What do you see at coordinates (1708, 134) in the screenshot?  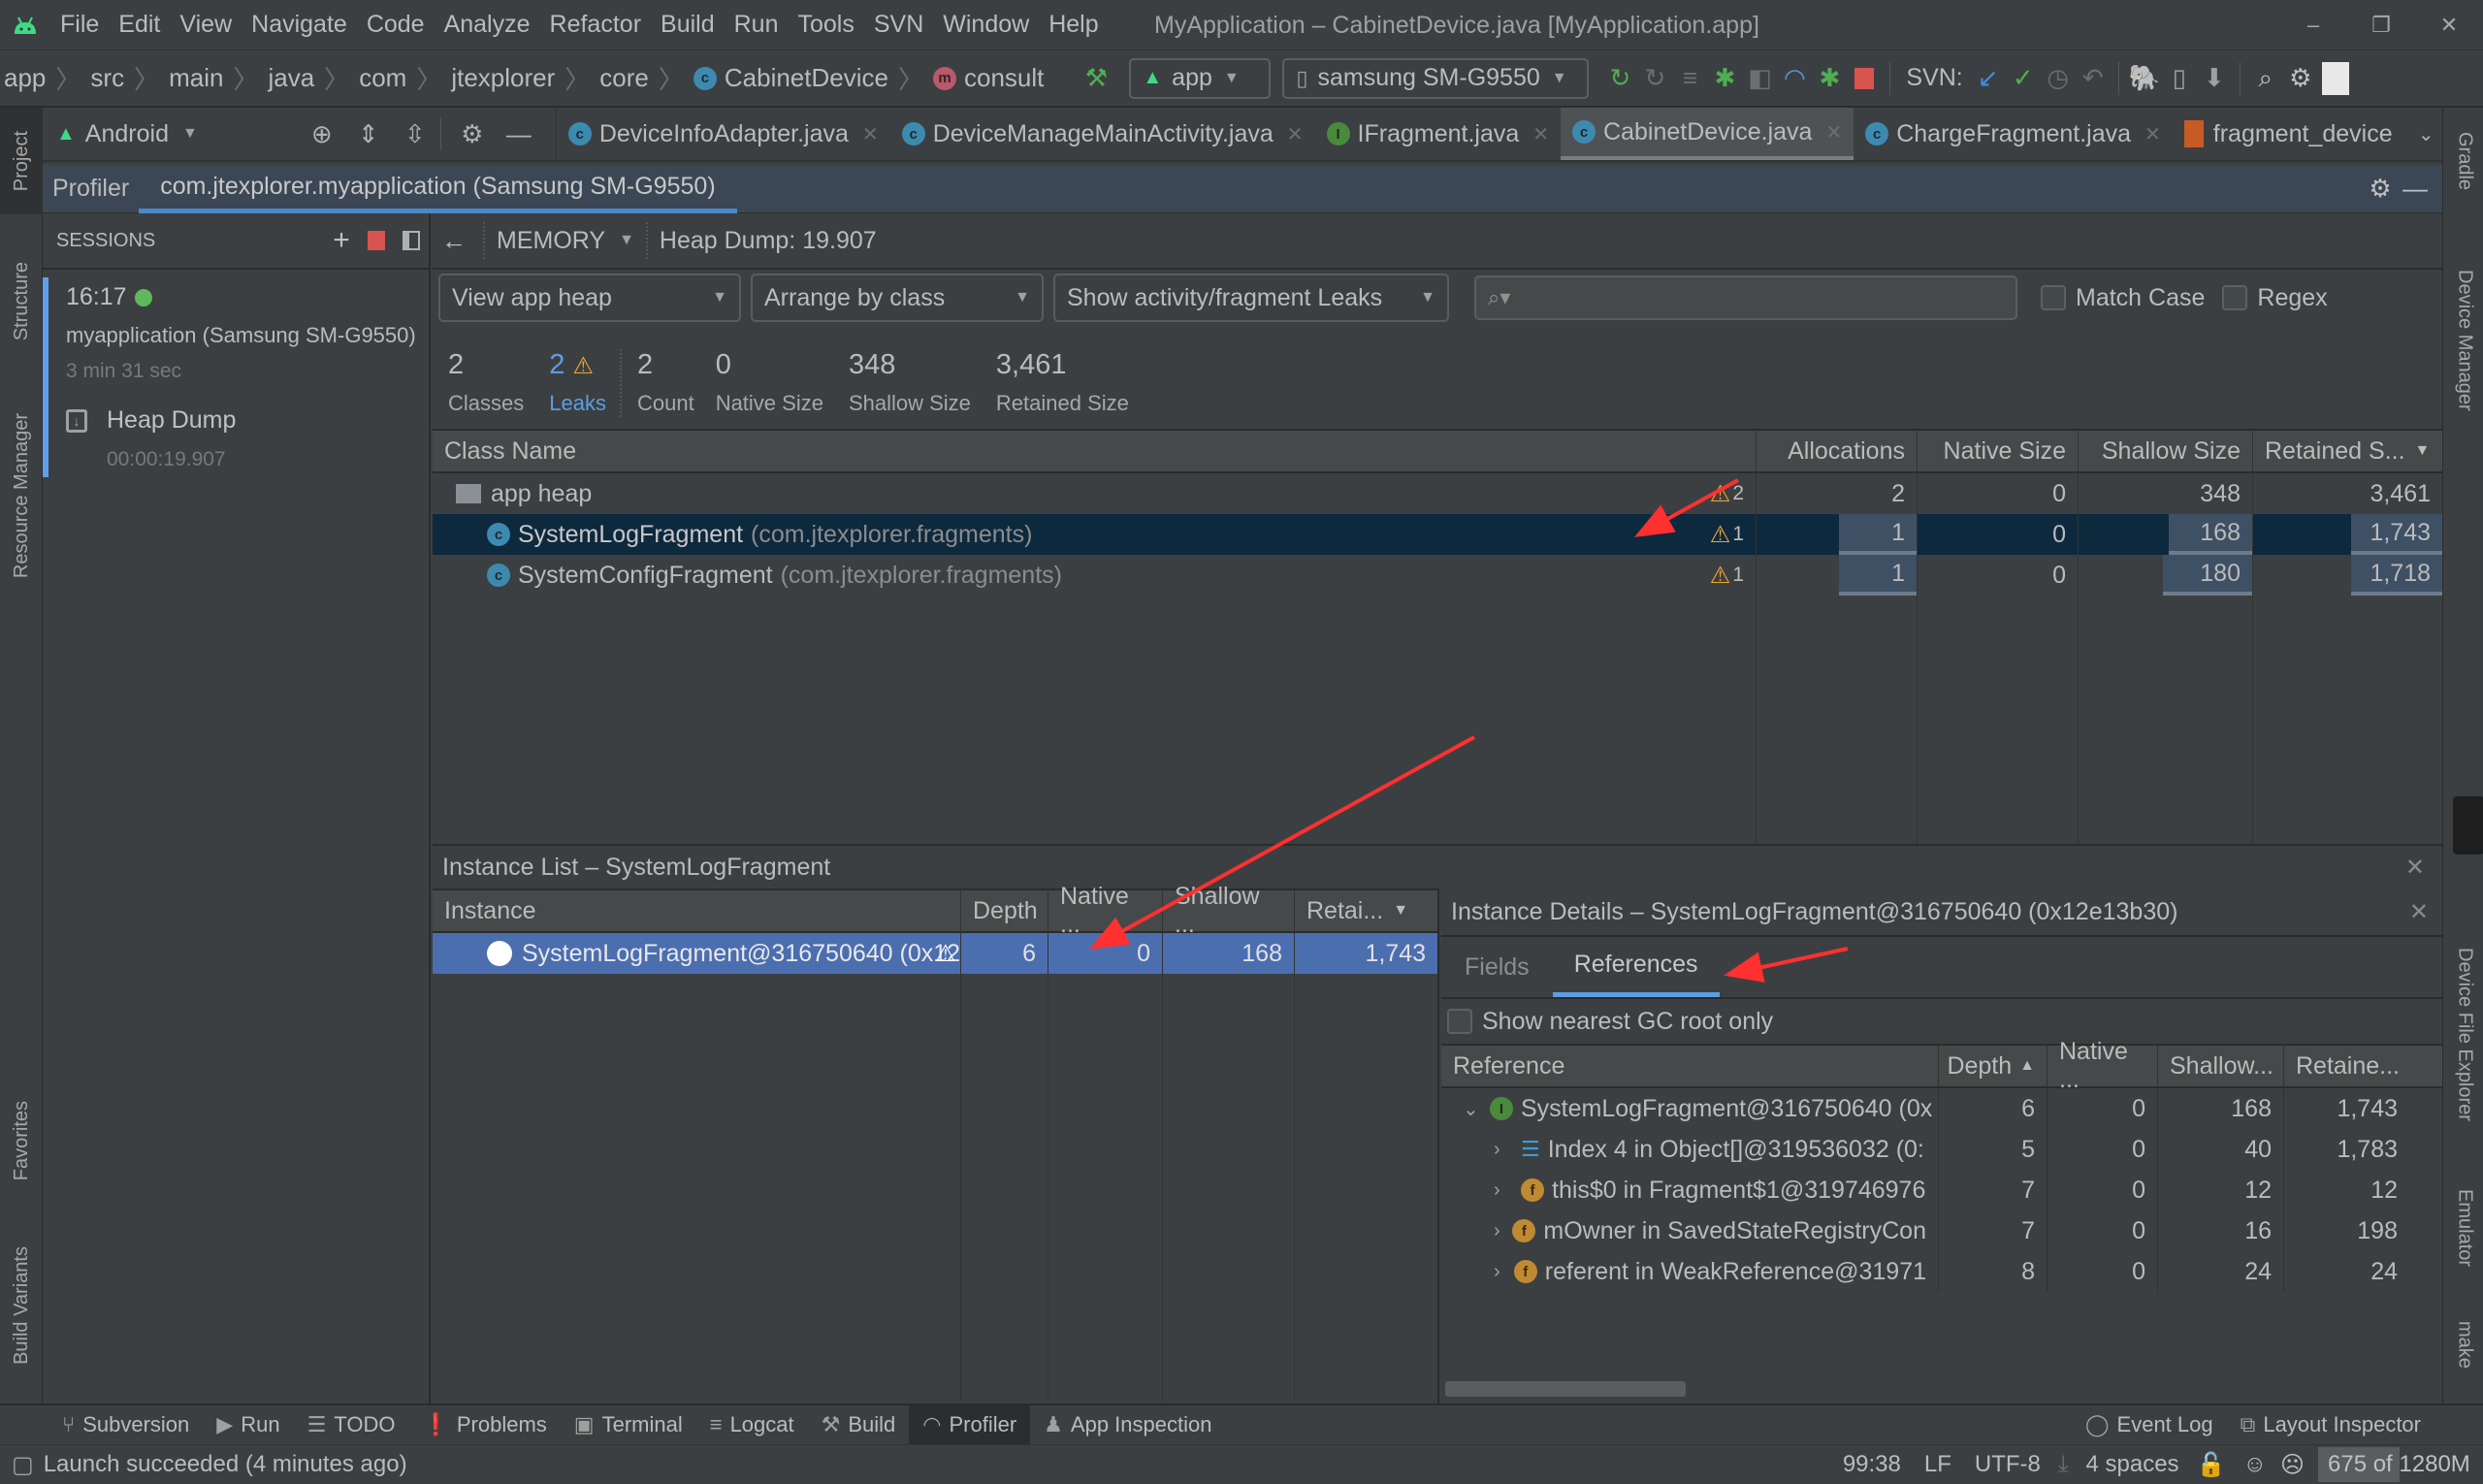 I see `editor-tab-active: c CabinetDevice.java ✕` at bounding box center [1708, 134].